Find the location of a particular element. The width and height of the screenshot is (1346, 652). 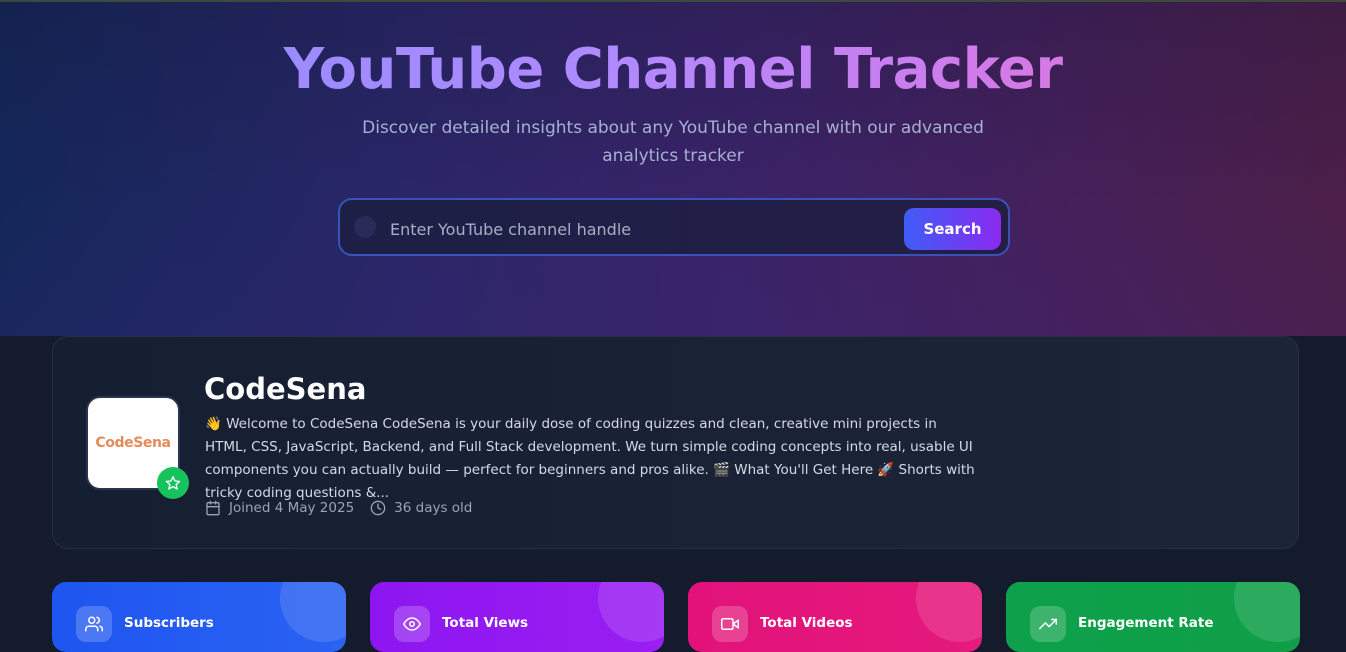

stat-label: Engagement Rate is located at coordinates (1146, 623).